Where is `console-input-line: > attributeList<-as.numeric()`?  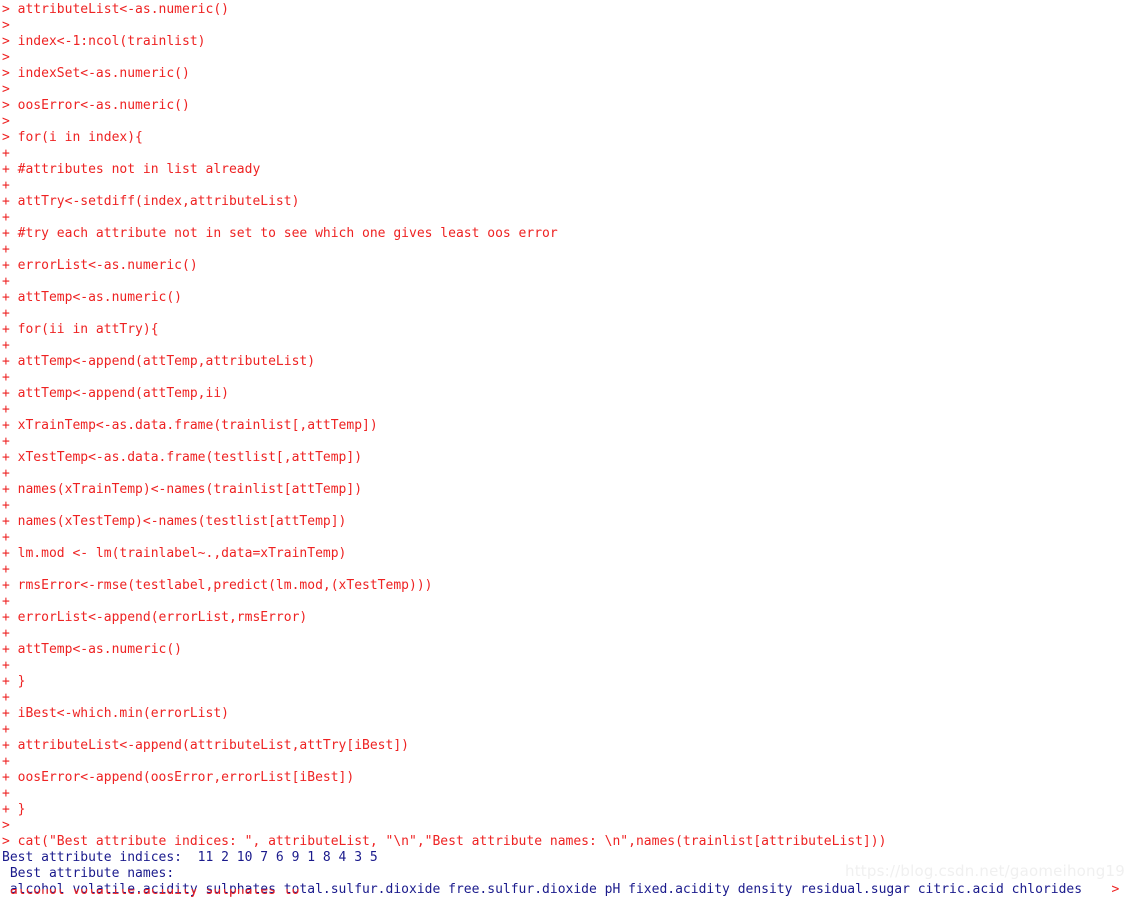
console-input-line: > attributeList<-as.numeric() is located at coordinates (115, 9).